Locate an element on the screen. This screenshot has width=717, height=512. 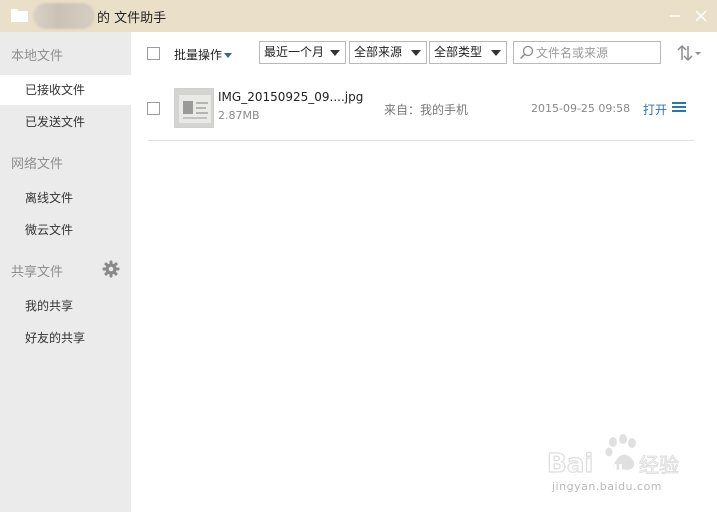
svg-text: Bai is located at coordinates (570, 464).